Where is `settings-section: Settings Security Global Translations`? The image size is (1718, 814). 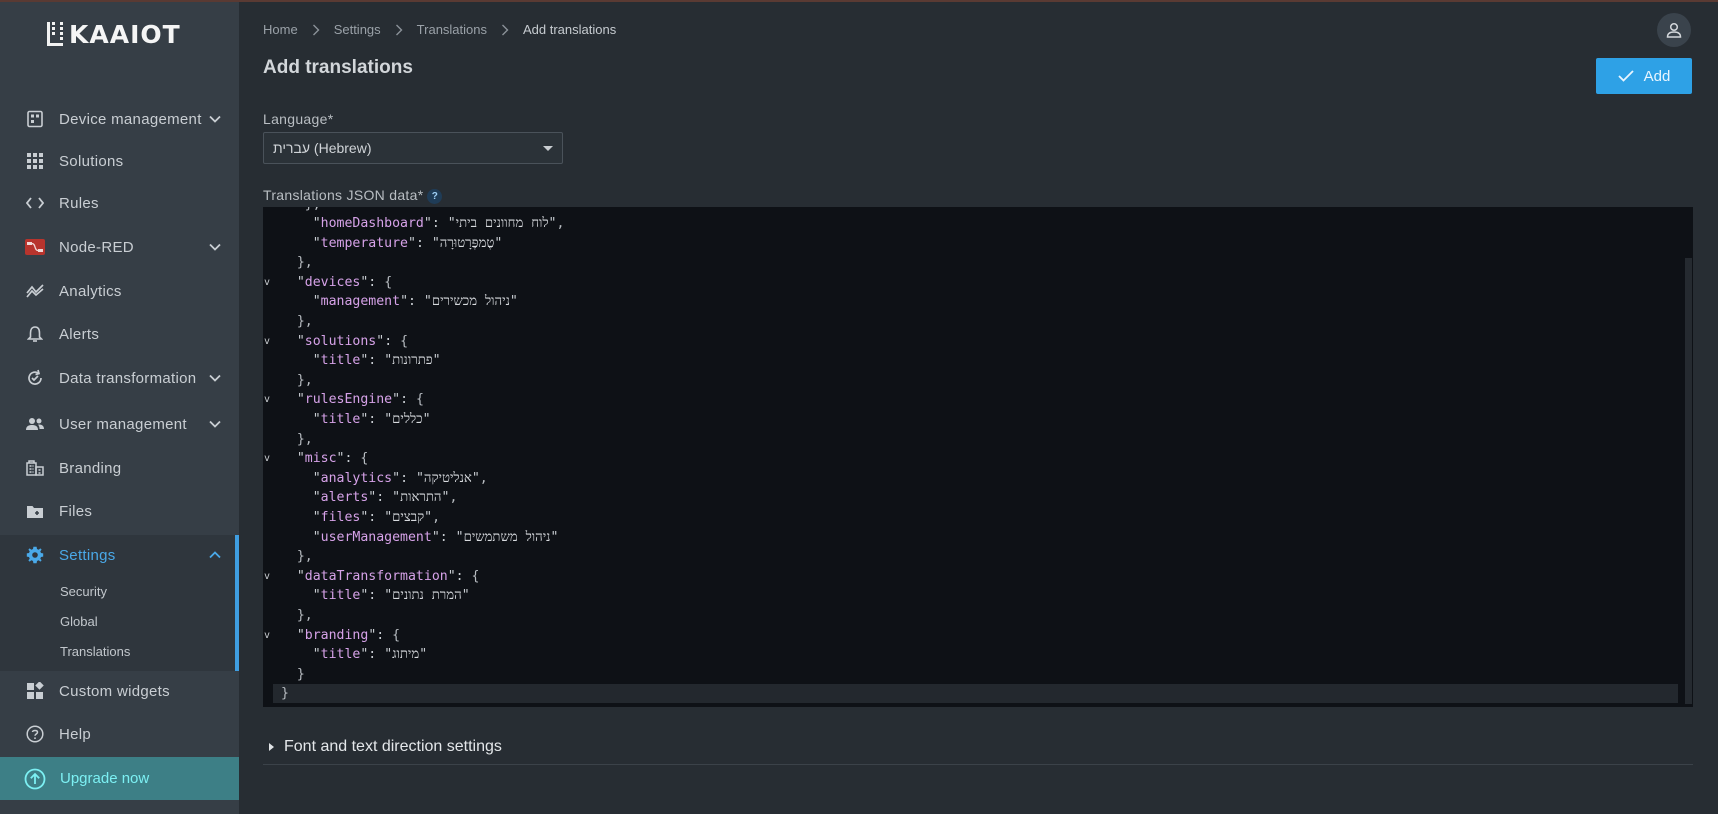 settings-section: Settings Security Global Translations is located at coordinates (119, 603).